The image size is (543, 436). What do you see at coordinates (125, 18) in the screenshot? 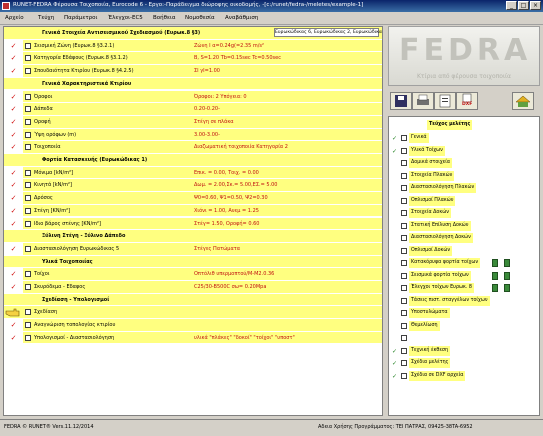
I see `menu-checks-ec5: Έλεγχοι-EC5` at bounding box center [125, 18].